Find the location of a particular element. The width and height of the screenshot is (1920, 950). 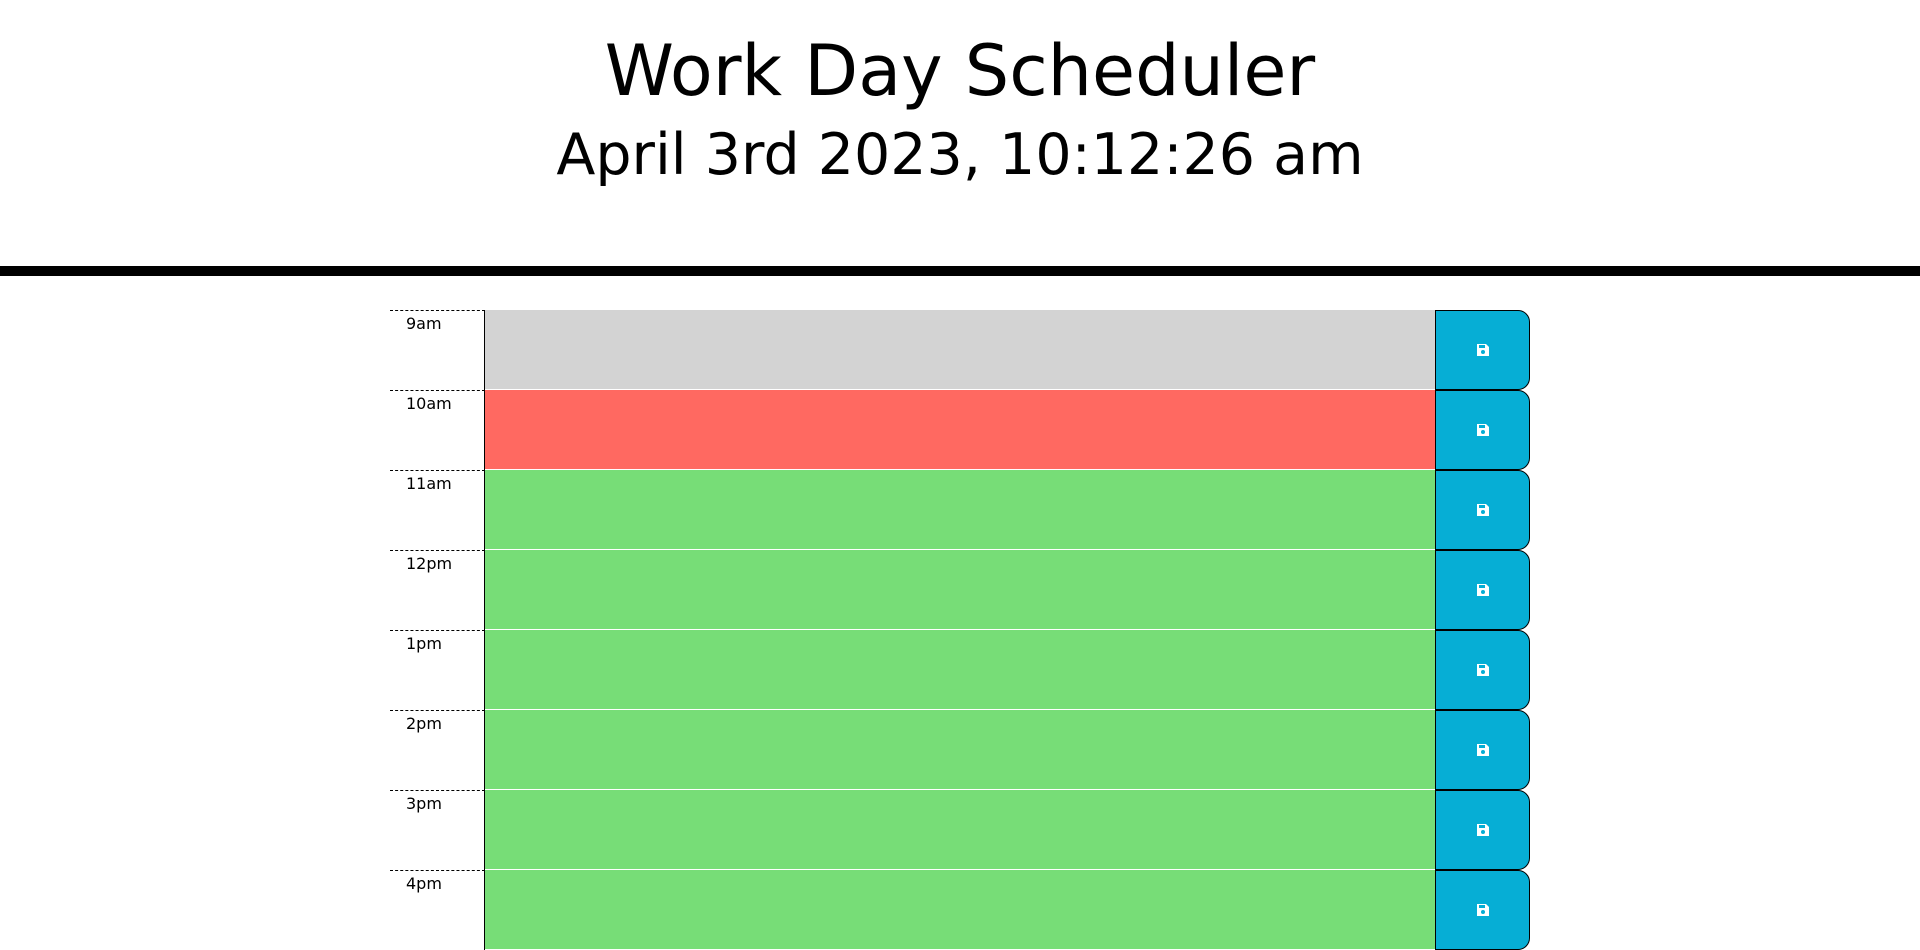

time-block-2pm: 2pm is located at coordinates (960, 750).